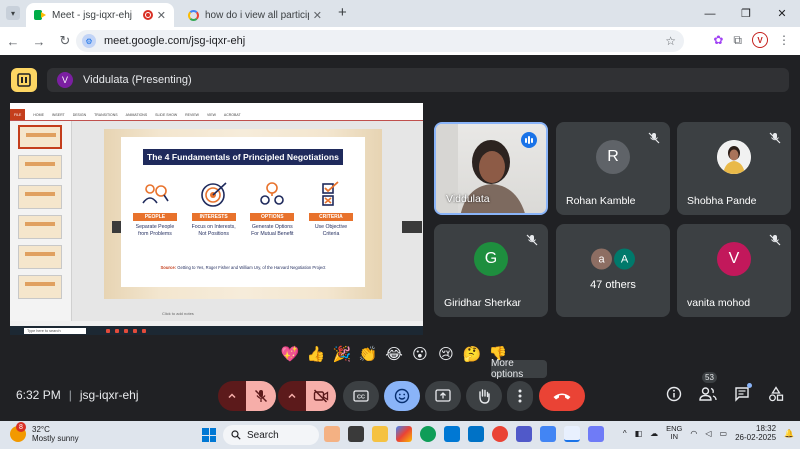  Describe the element at coordinates (330, 217) in the screenshot. I see `pillar-label: CRITERIA` at that location.